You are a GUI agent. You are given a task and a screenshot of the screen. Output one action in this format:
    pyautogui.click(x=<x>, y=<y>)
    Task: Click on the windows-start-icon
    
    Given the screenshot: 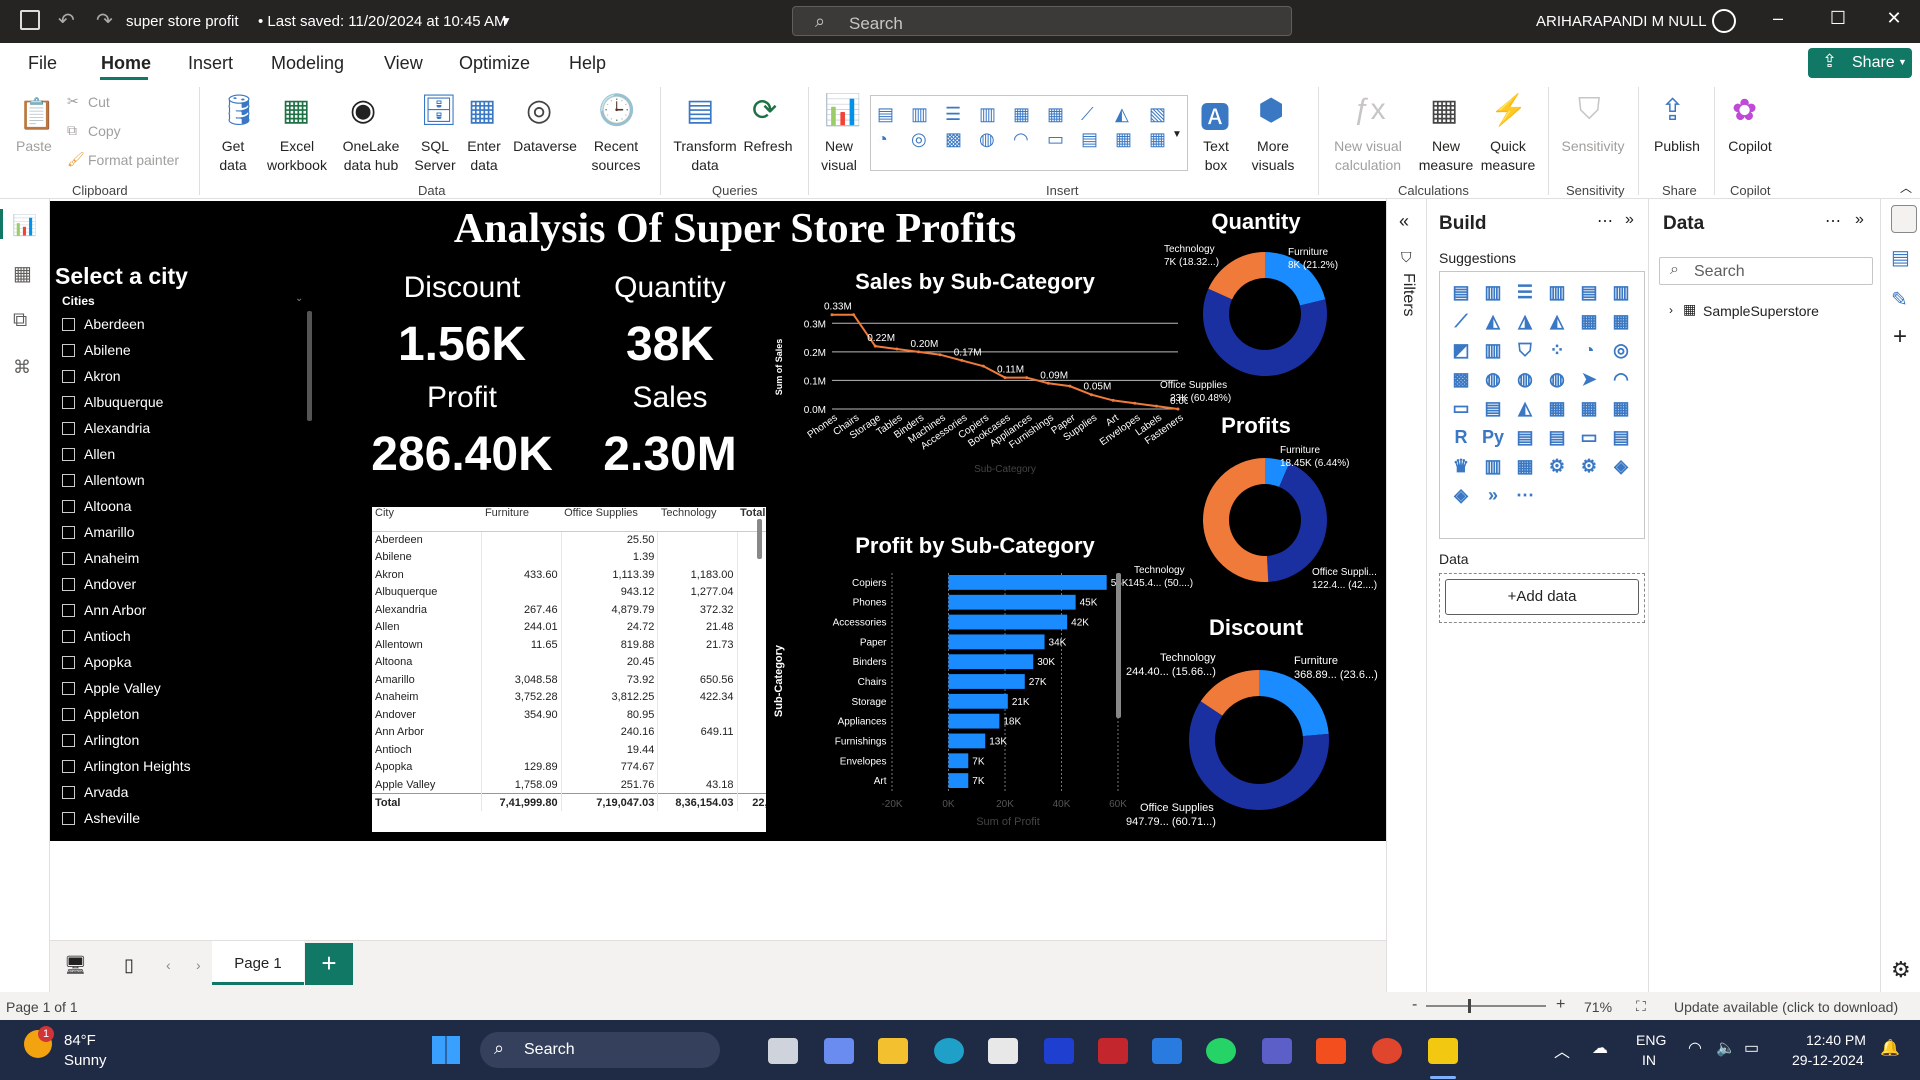 What is the action you would take?
    pyautogui.click(x=446, y=1050)
    